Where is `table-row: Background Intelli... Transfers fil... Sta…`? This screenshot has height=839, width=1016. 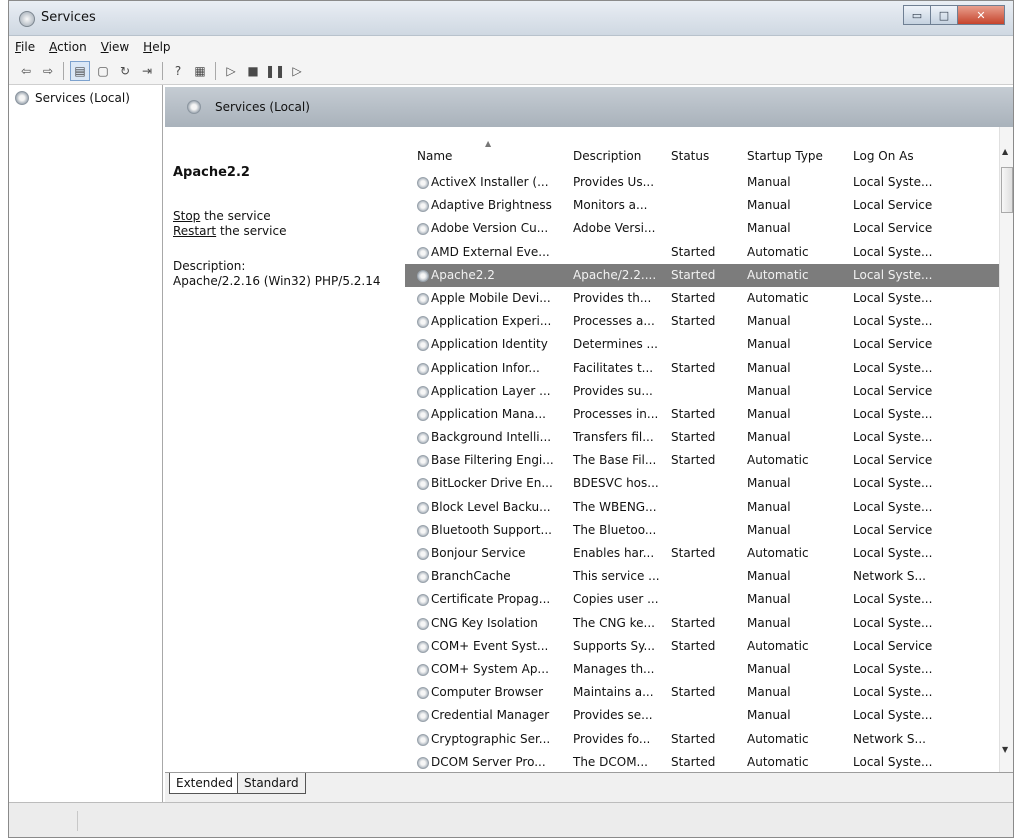
table-row: Background Intelli... Transfers fil... Sta… is located at coordinates (702, 437).